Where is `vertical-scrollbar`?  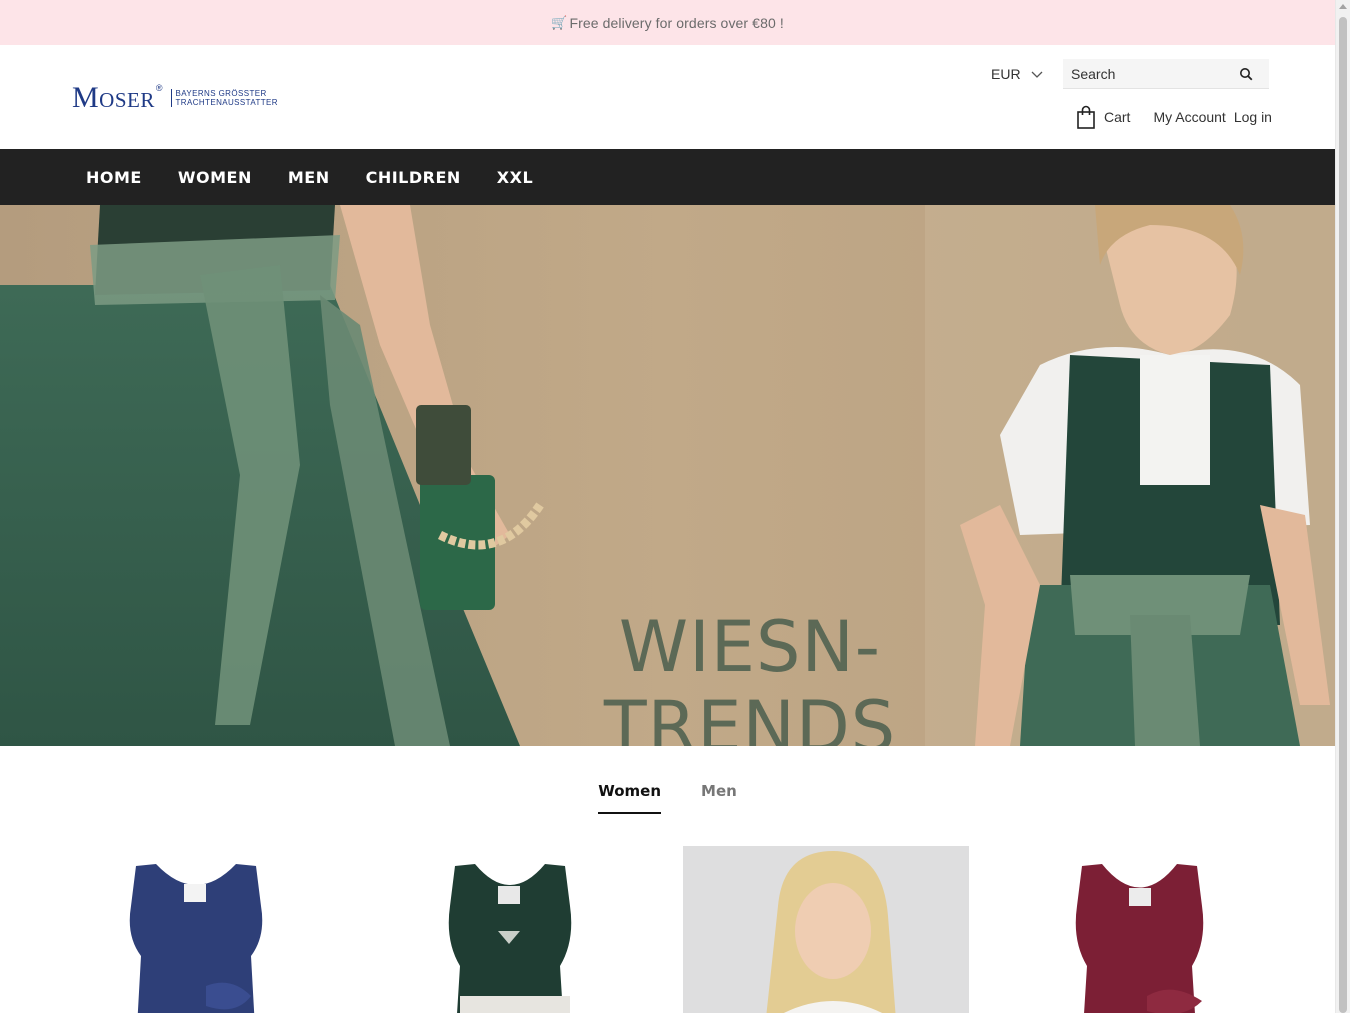
vertical-scrollbar is located at coordinates (1342, 506).